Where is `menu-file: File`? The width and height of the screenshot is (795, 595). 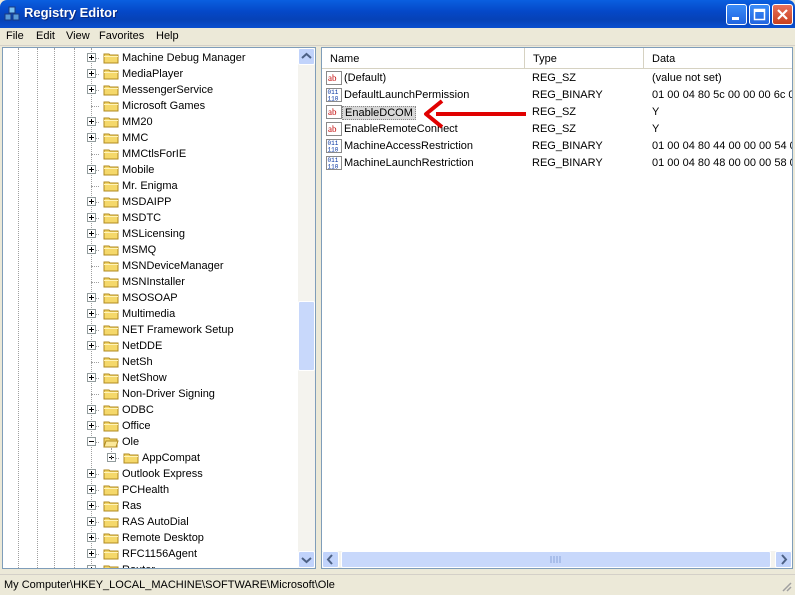 menu-file: File is located at coordinates (15, 36).